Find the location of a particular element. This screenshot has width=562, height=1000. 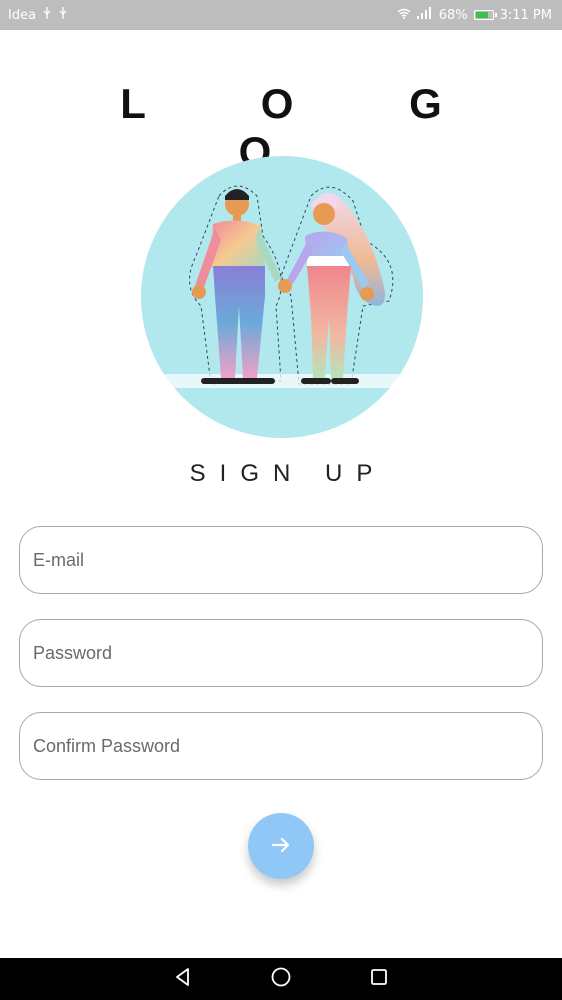

submit-button is located at coordinates (281, 846).